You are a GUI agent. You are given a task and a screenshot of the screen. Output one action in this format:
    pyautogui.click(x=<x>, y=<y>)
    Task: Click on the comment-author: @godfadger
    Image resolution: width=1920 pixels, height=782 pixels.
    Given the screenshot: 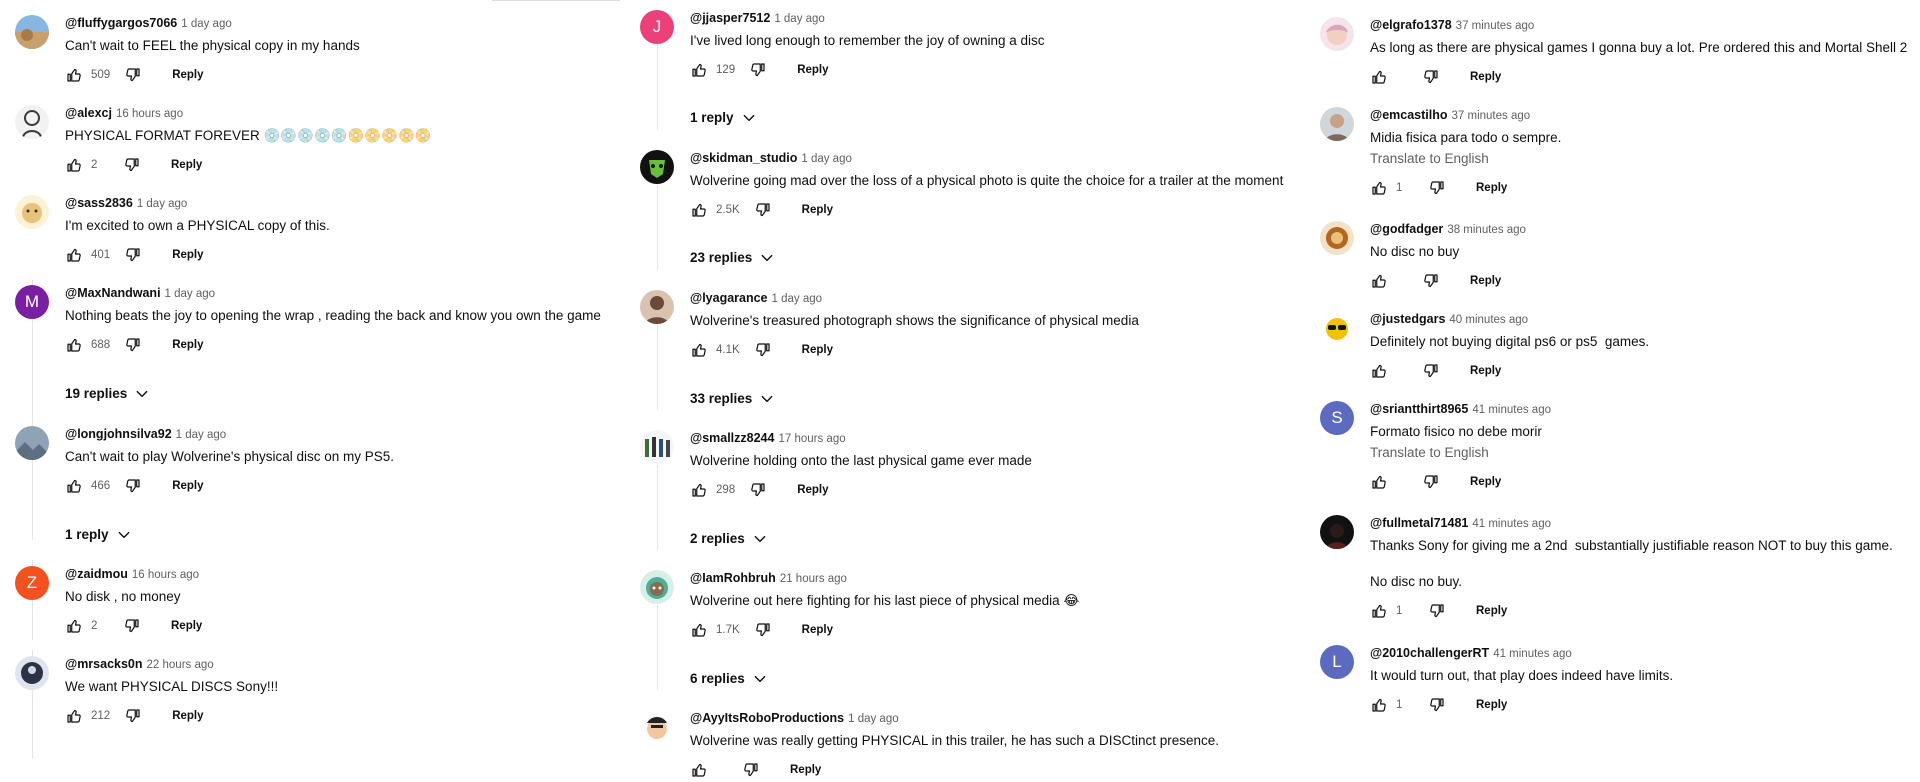 What is the action you would take?
    pyautogui.click(x=1406, y=229)
    